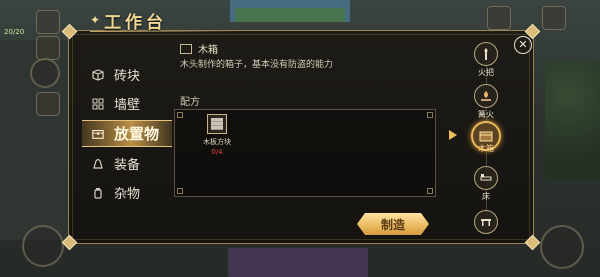 The width and height of the screenshot is (600, 277). Describe the element at coordinates (486, 96) in the screenshot. I see `campfire-icon` at that location.